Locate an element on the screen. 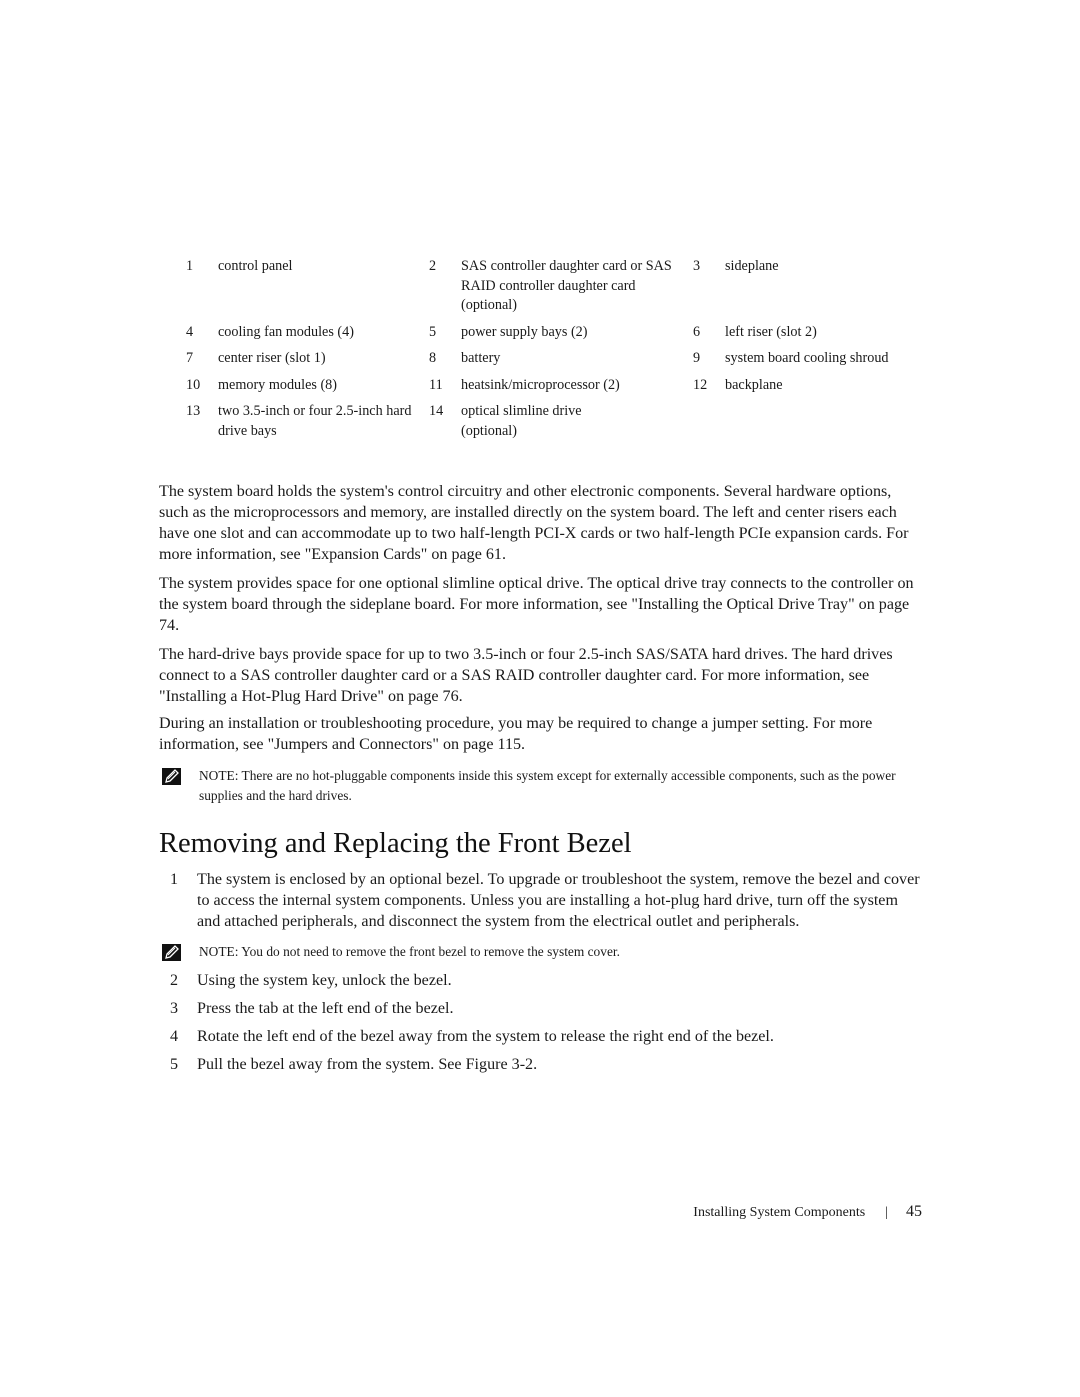 The image size is (1080, 1397). legend-label: battery is located at coordinates (481, 358).